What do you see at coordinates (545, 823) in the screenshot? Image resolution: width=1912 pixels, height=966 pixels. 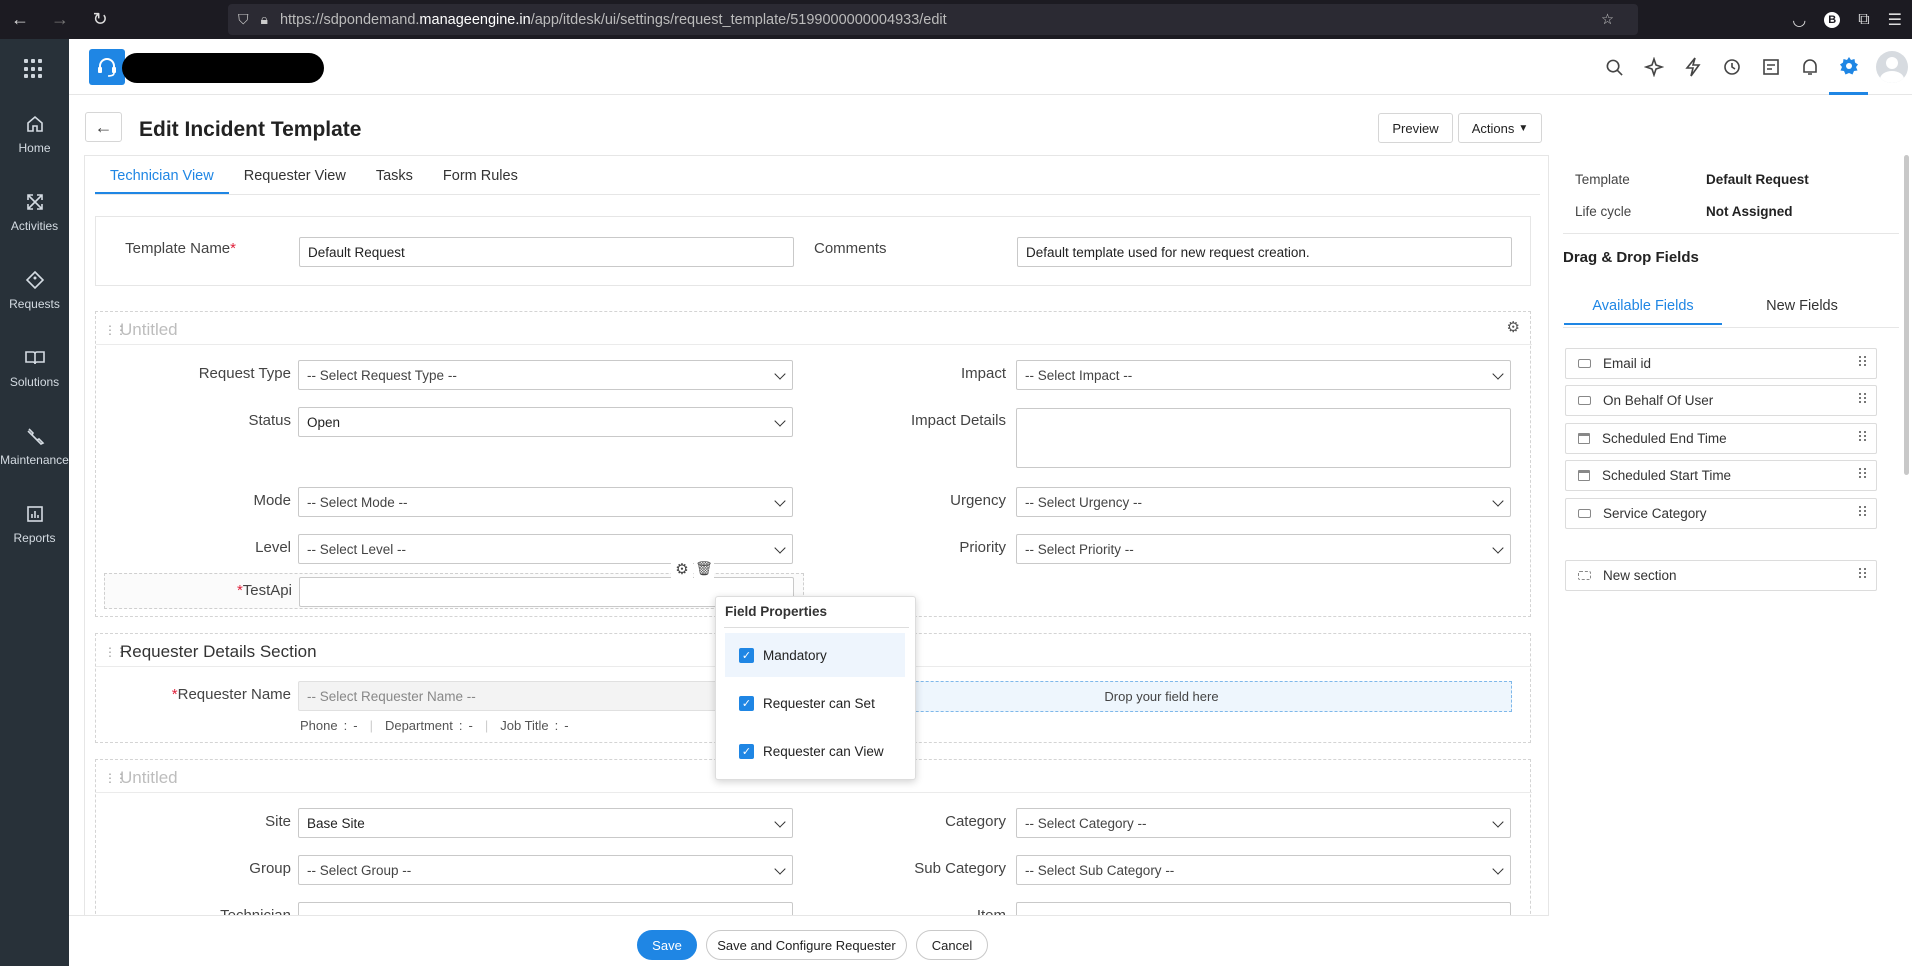 I see `site-select: Base Site` at bounding box center [545, 823].